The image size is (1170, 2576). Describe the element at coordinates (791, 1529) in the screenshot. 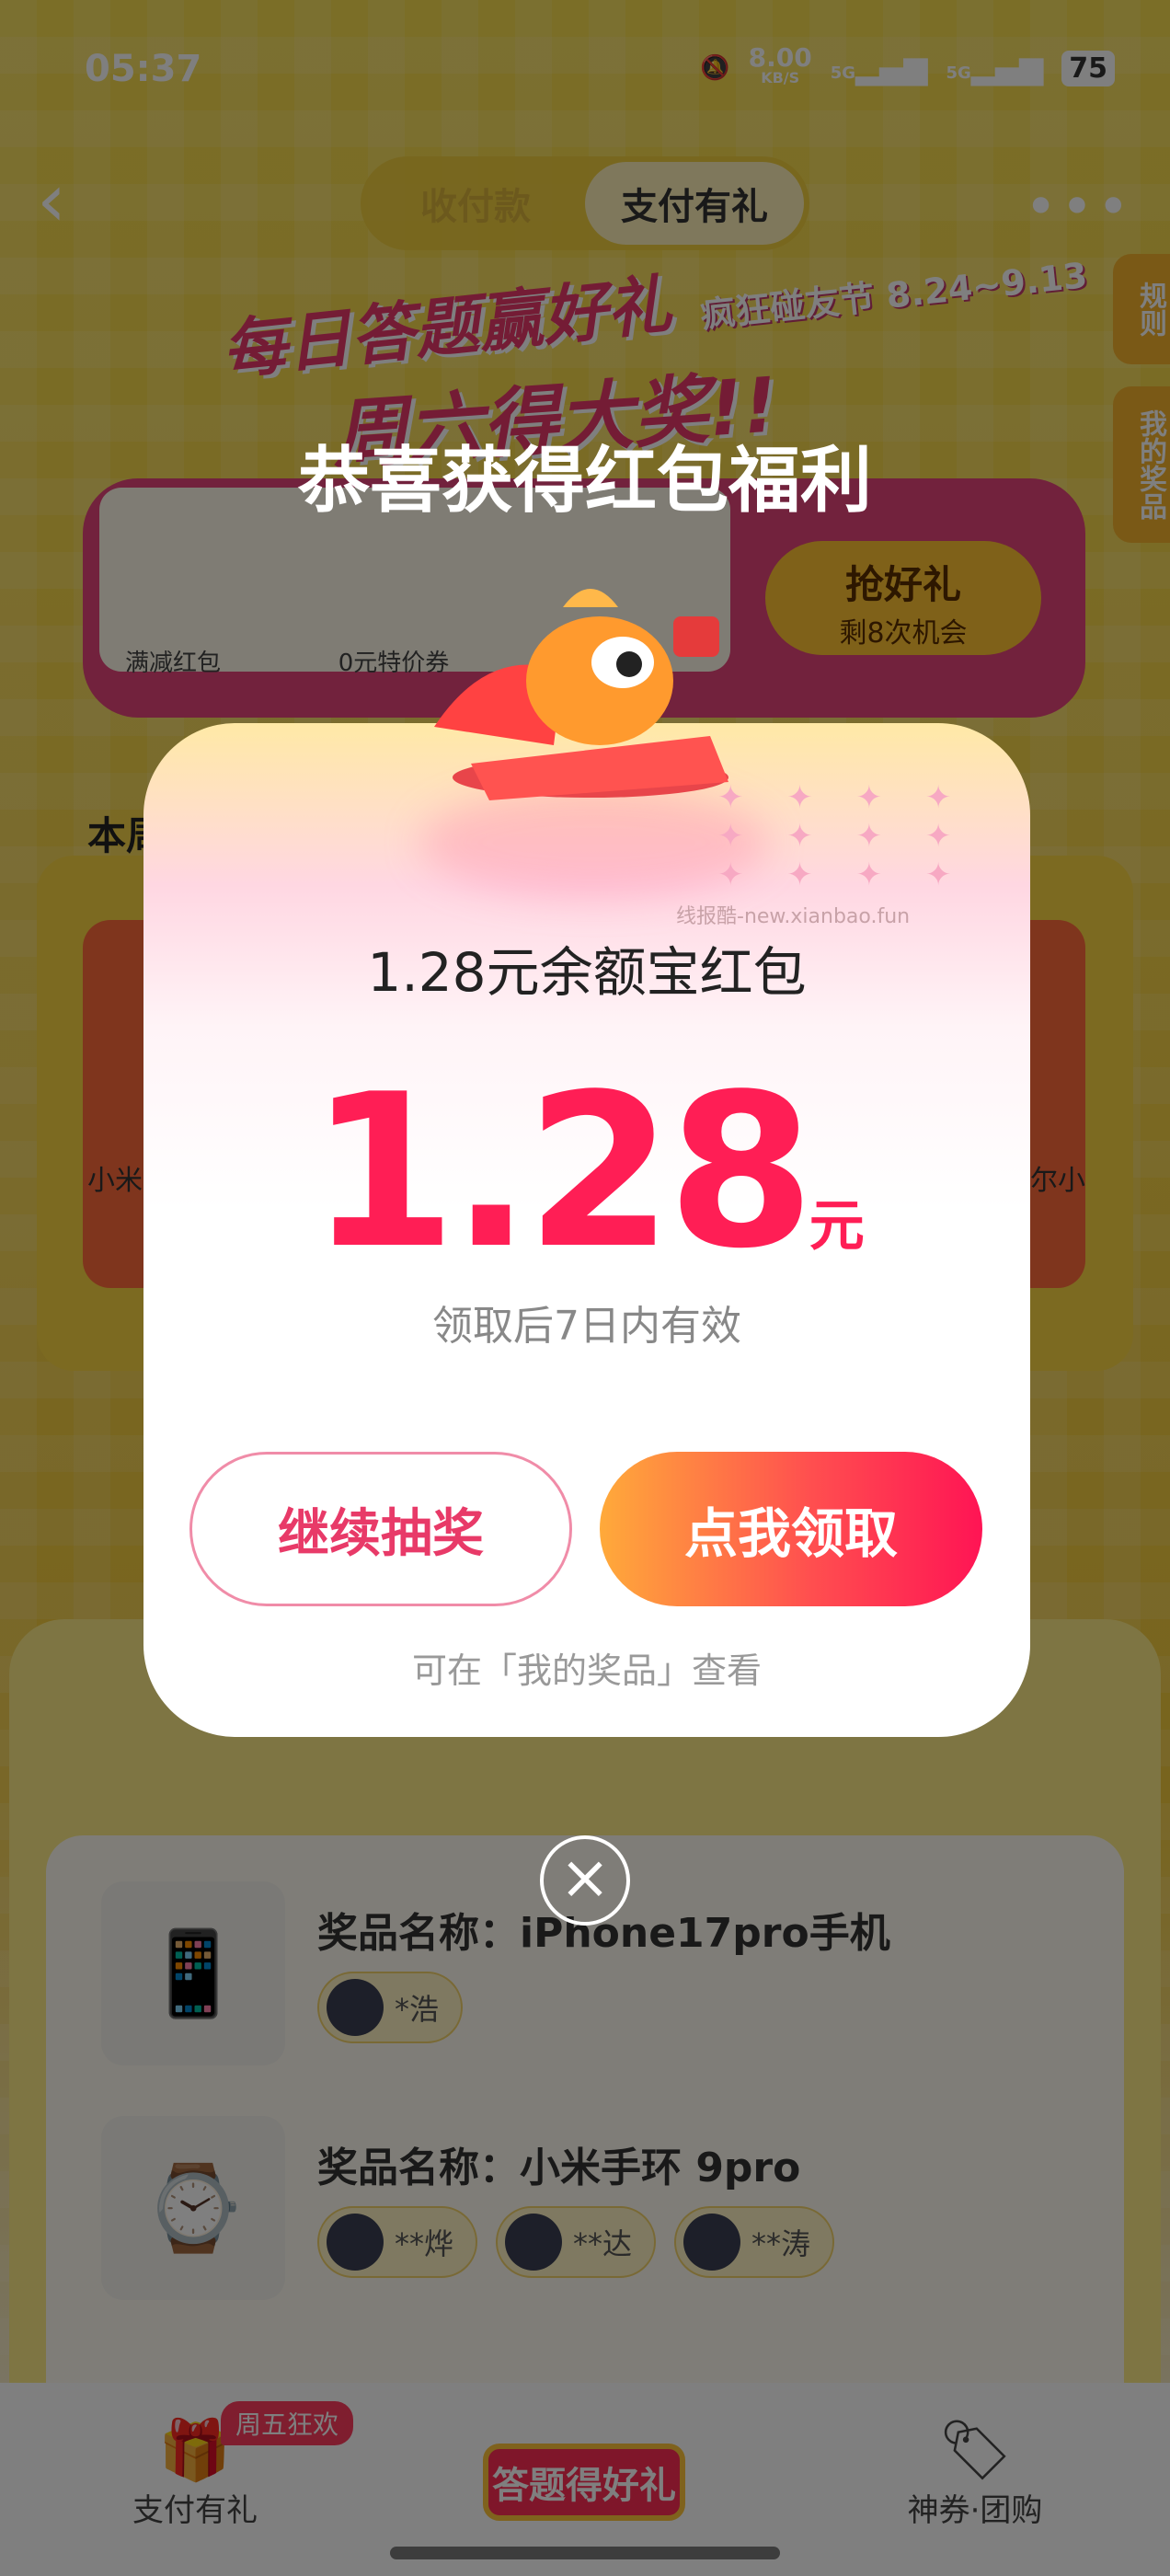

I see `claim-button: 点我领取` at that location.